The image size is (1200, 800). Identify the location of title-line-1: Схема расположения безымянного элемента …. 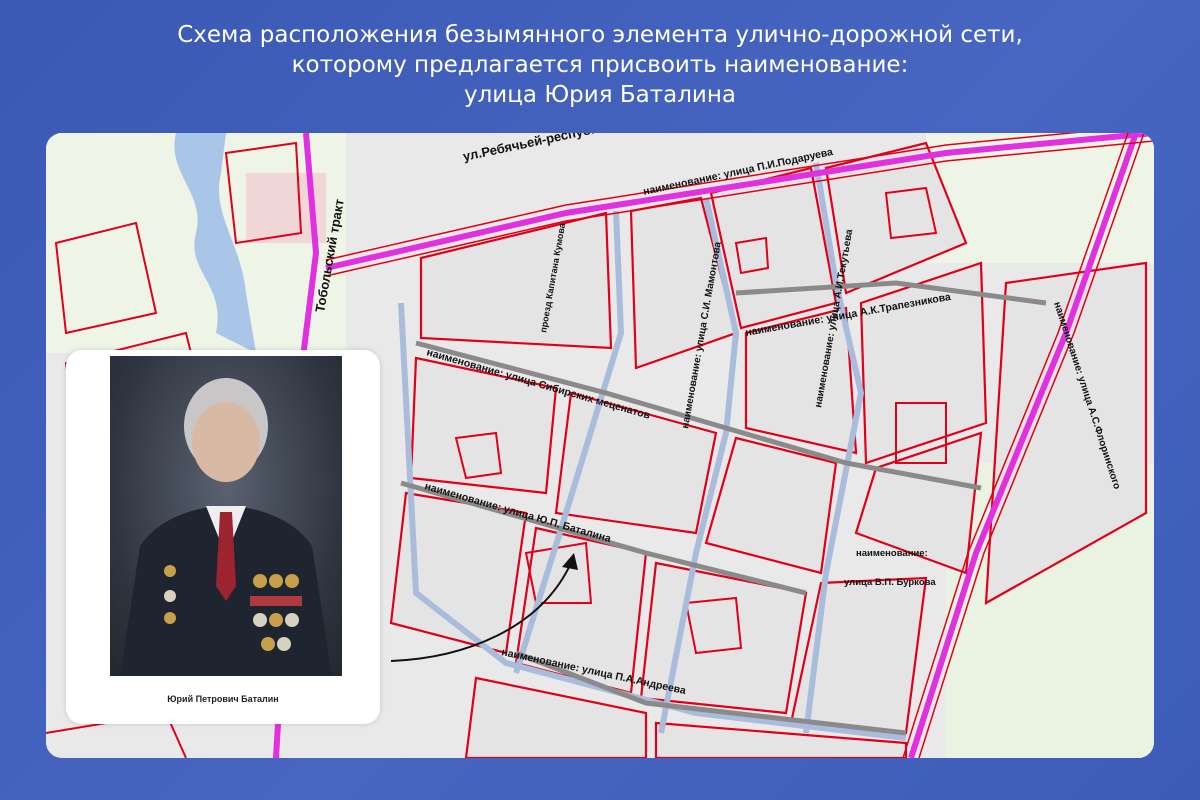
(600, 35).